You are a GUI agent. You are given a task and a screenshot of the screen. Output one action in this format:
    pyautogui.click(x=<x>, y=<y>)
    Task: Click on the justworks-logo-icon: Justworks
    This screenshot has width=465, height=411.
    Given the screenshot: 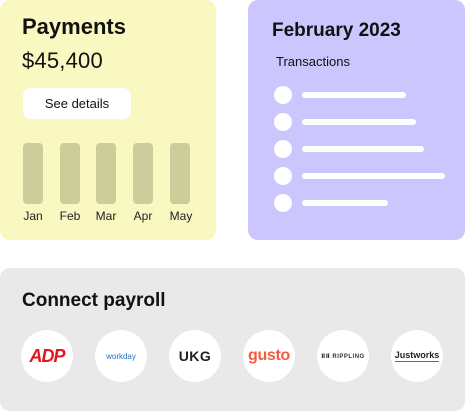 What is the action you would take?
    pyautogui.click(x=417, y=356)
    